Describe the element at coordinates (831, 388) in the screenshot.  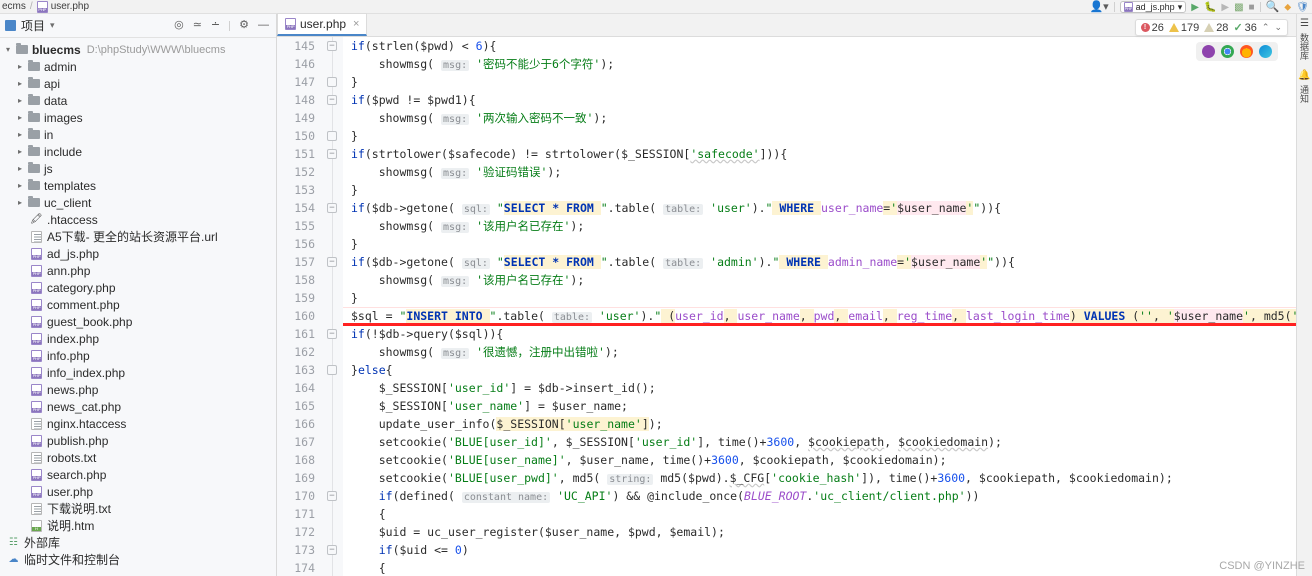
I see `code-line: $_SESSION['user_id'] = $db->insert_id();` at that location.